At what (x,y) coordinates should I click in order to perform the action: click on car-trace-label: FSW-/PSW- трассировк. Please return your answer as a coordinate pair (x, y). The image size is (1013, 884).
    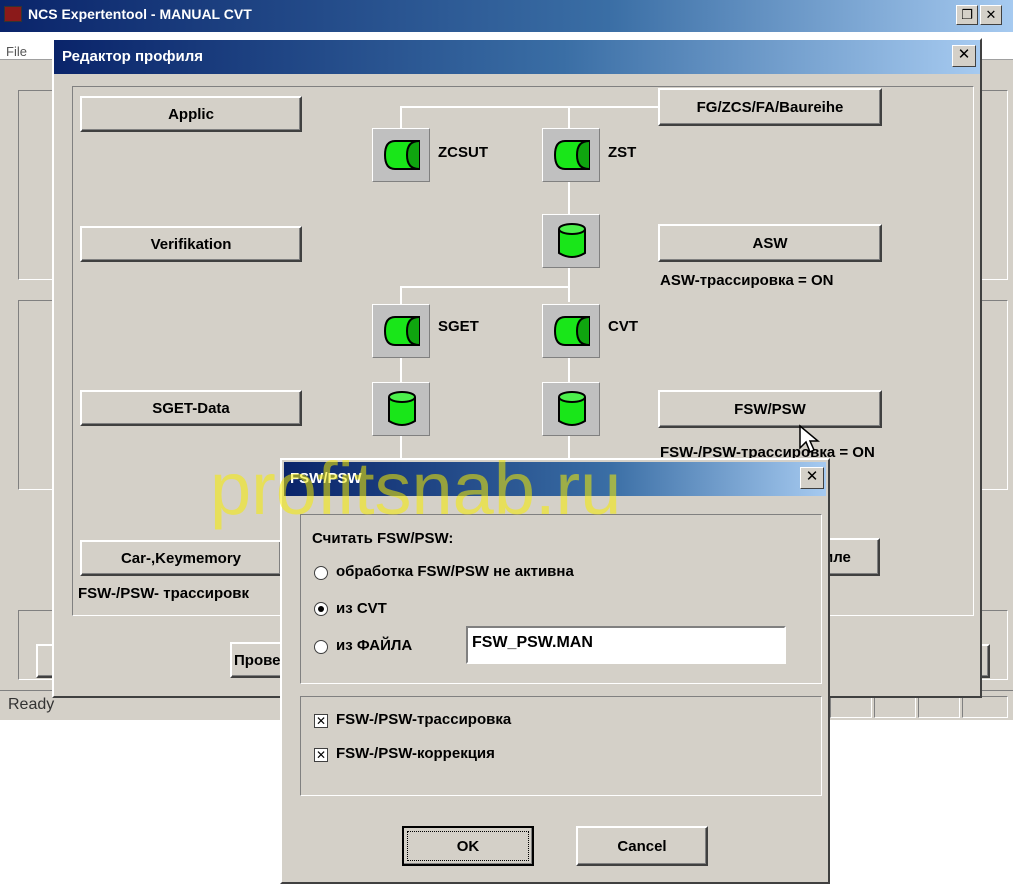
    Looking at the image, I should click on (164, 593).